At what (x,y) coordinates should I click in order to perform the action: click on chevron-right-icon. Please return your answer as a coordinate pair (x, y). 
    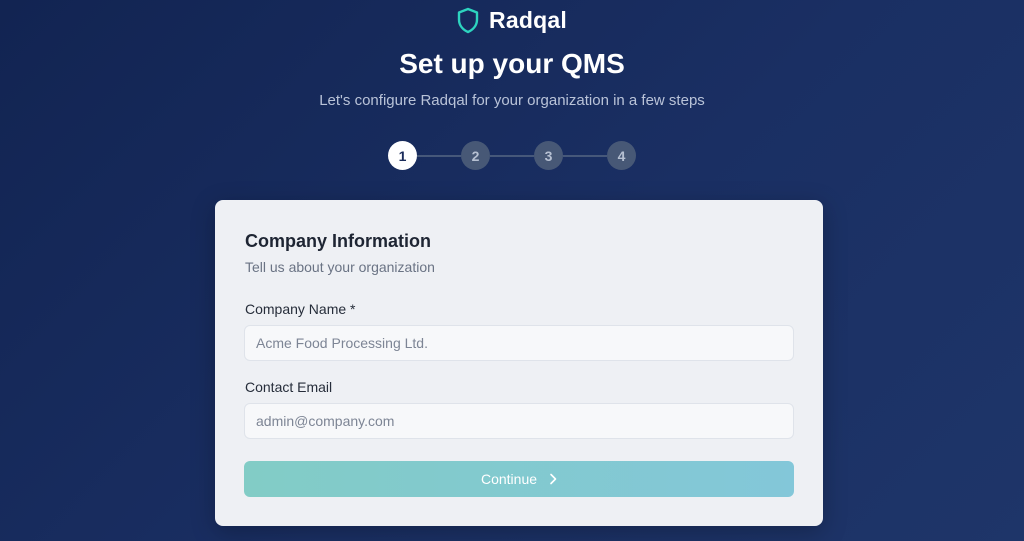
    Looking at the image, I should click on (553, 479).